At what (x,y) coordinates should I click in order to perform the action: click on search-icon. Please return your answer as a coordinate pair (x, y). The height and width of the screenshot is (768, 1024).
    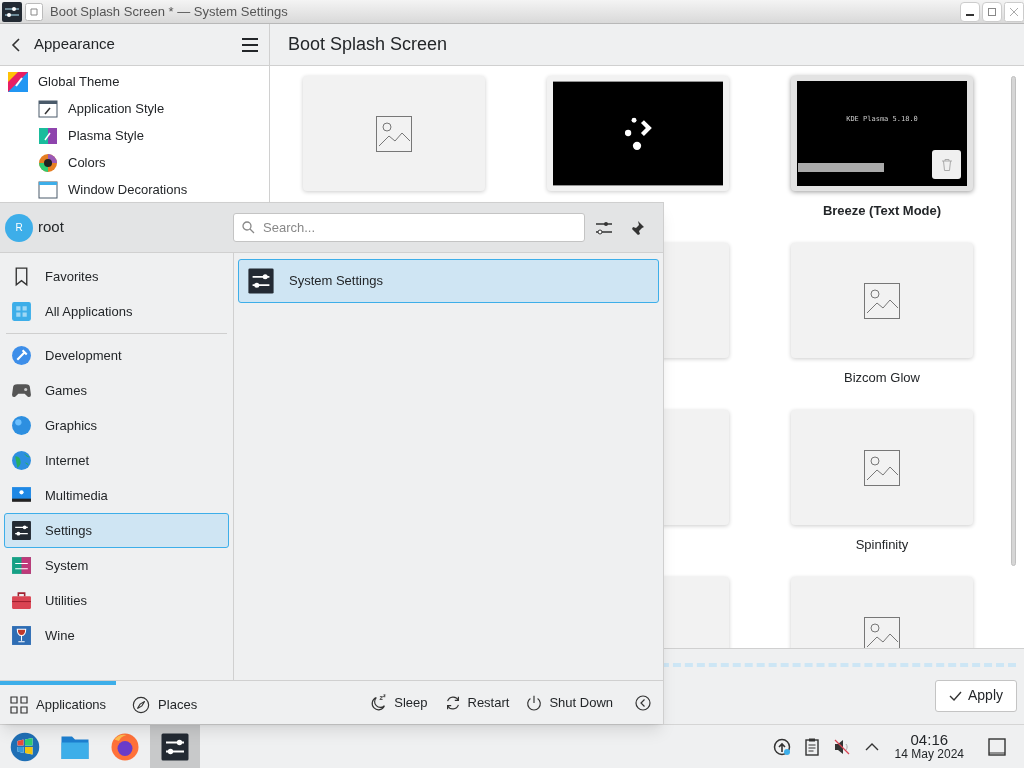
    Looking at the image, I should click on (248, 227).